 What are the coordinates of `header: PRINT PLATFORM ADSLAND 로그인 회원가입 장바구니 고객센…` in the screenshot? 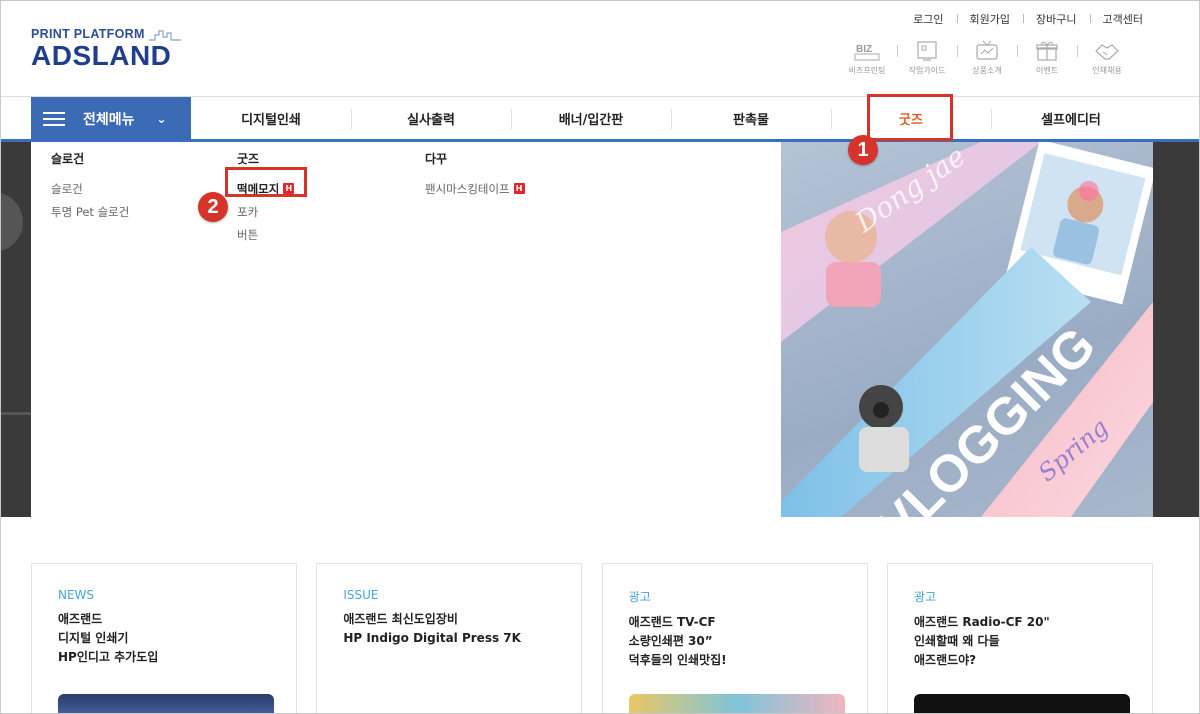 It's located at (600, 48).